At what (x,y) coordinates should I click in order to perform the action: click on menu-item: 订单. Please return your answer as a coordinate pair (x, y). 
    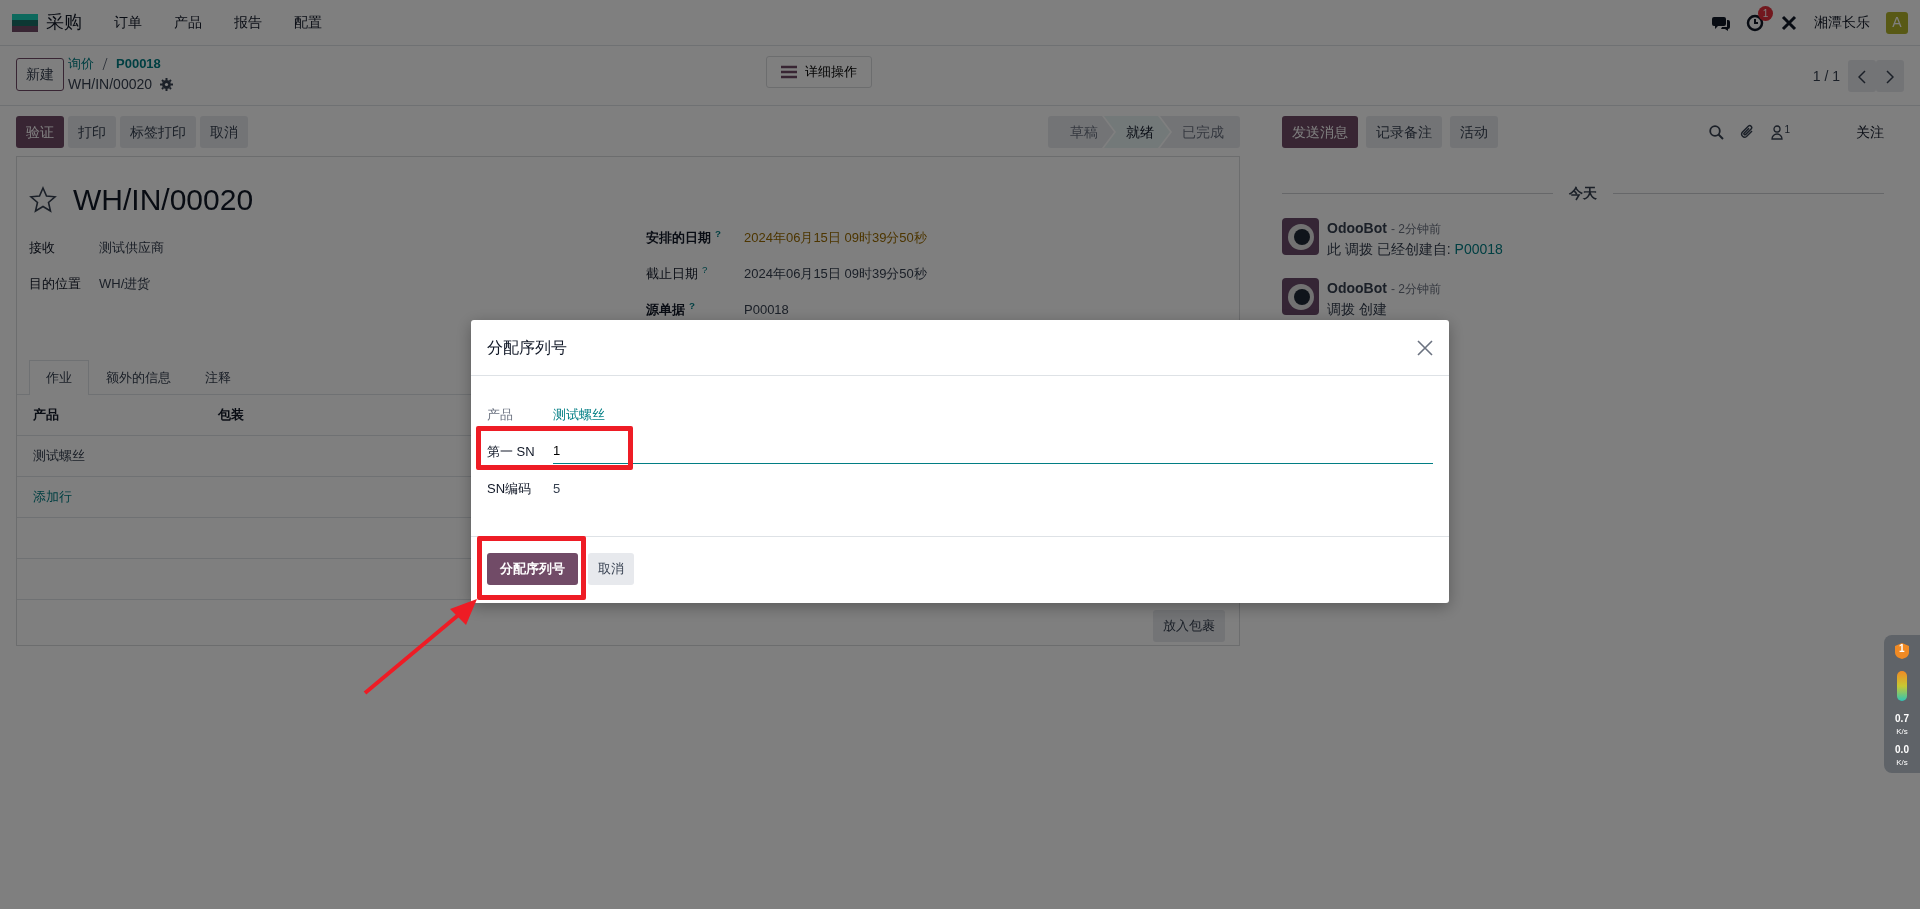
    Looking at the image, I should click on (128, 22).